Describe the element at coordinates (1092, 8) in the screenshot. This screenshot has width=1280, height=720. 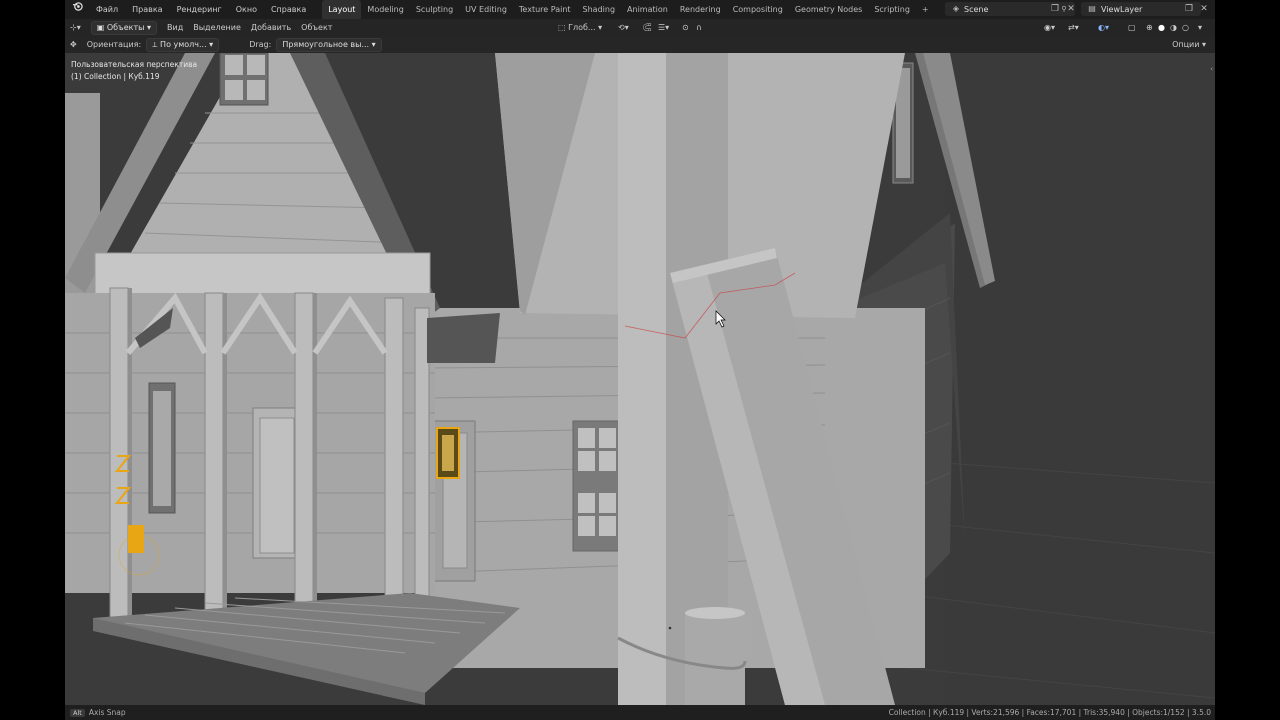
I see `view-layer-icon: ▤` at that location.